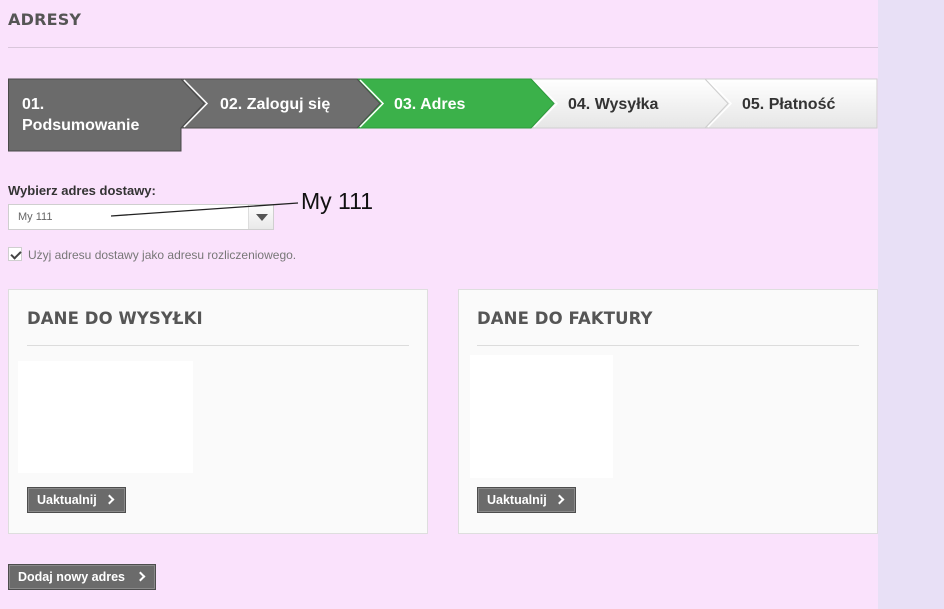 The height and width of the screenshot is (609, 944). Describe the element at coordinates (279, 115) in the screenshot. I see `step-2-login: 02. Zaloguj się` at that location.